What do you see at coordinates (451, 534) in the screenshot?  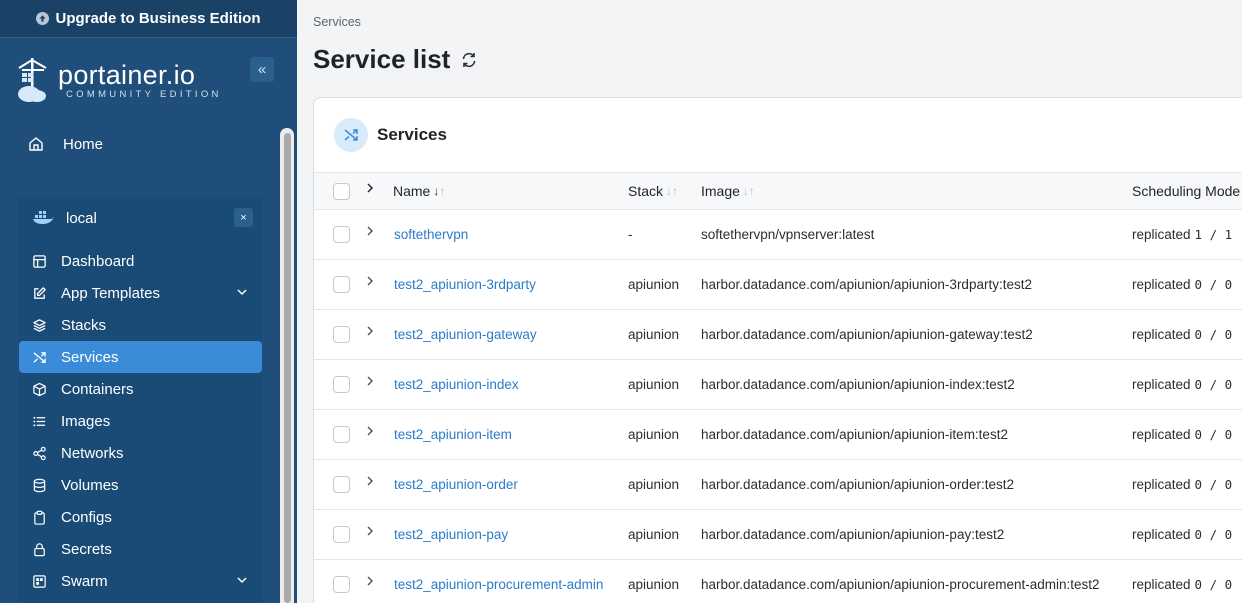 I see `service-name-link: test2_apiunion-pay` at bounding box center [451, 534].